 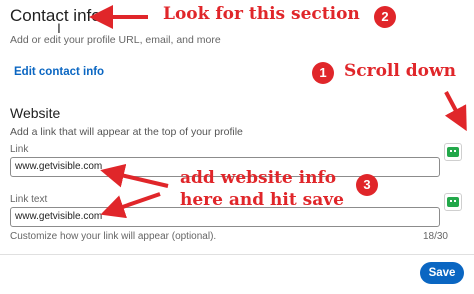 What do you see at coordinates (130, 205) in the screenshot?
I see `arrow-to-link-text-input` at bounding box center [130, 205].